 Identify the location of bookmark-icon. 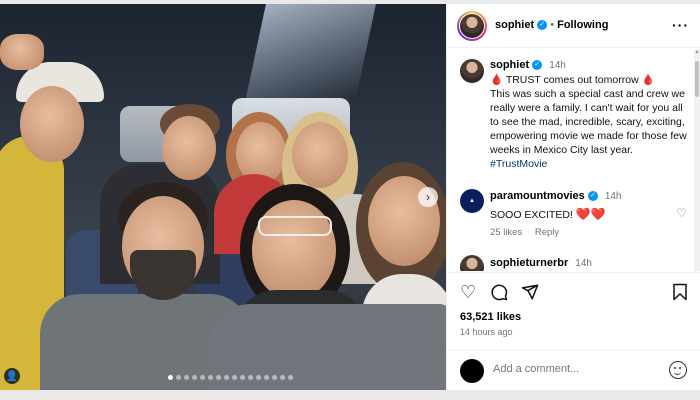
(680, 293).